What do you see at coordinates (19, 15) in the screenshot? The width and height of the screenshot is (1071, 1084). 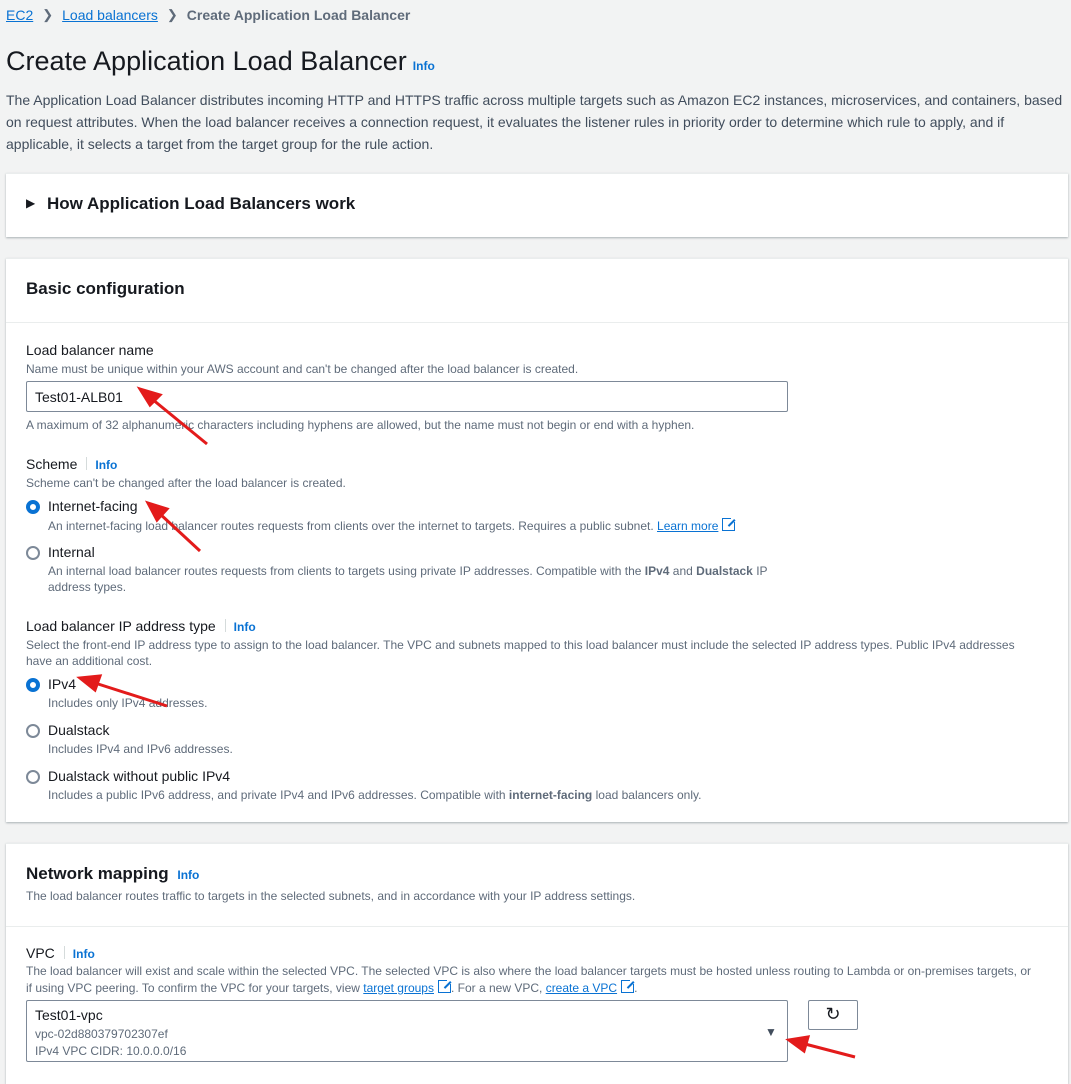 I see `breadcrumb-ec2: EC2` at bounding box center [19, 15].